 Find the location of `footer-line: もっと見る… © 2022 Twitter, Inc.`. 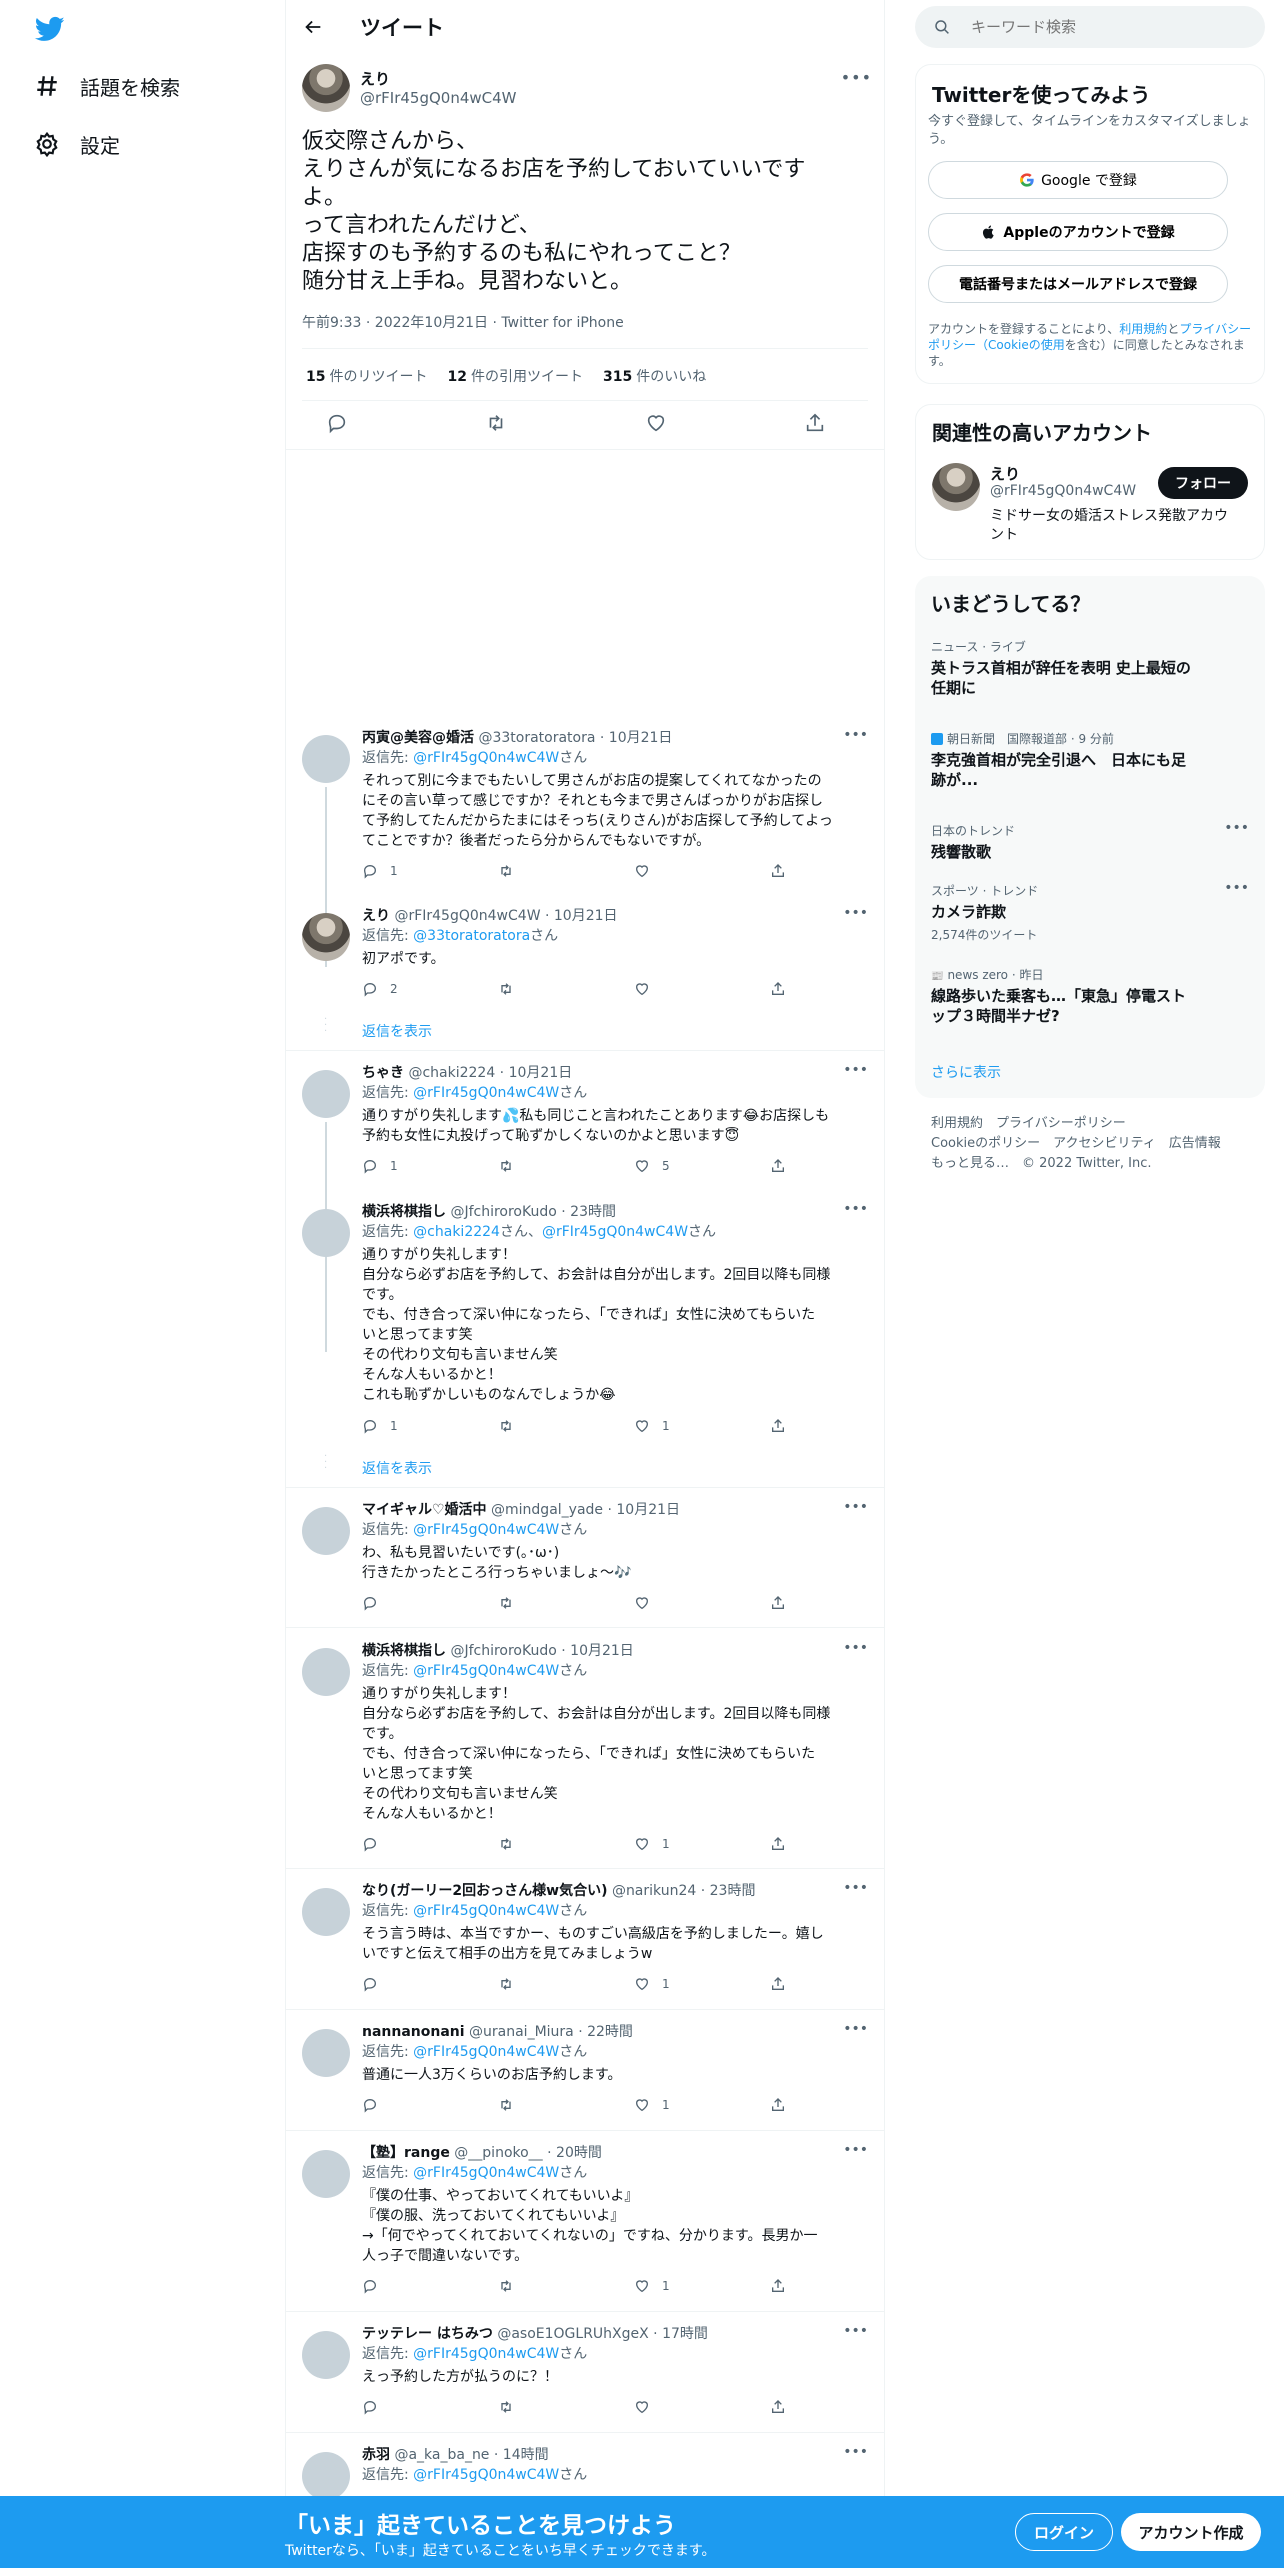

footer-line: もっと見る… © 2022 Twitter, Inc. is located at coordinates (1091, 1164).